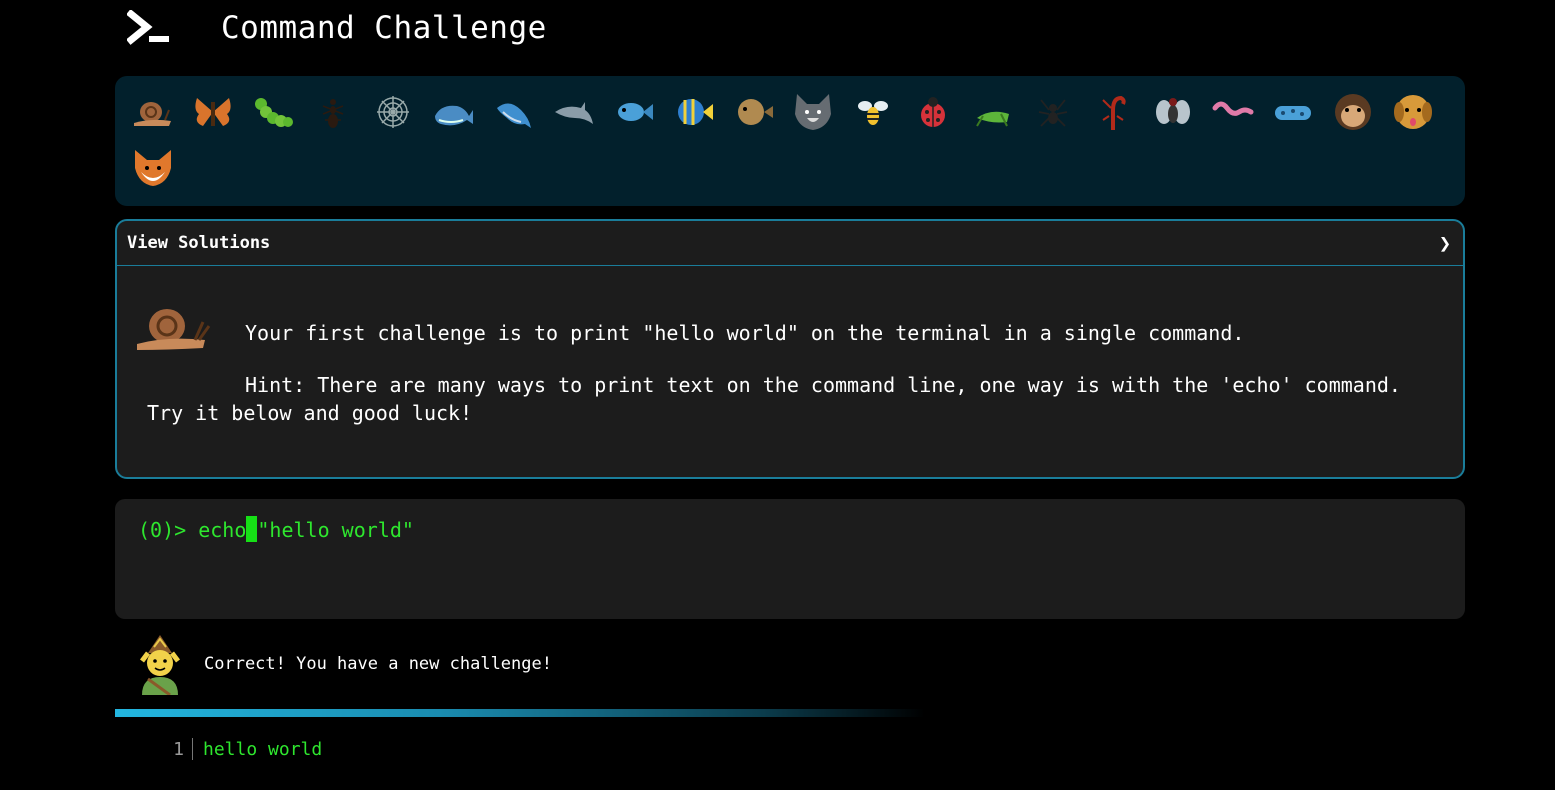  Describe the element at coordinates (693, 112) in the screenshot. I see `tropical-fish-icon` at that location.